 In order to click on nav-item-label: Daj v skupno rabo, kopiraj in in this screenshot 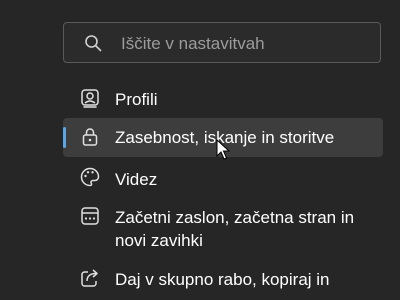, I will do `click(222, 279)`.